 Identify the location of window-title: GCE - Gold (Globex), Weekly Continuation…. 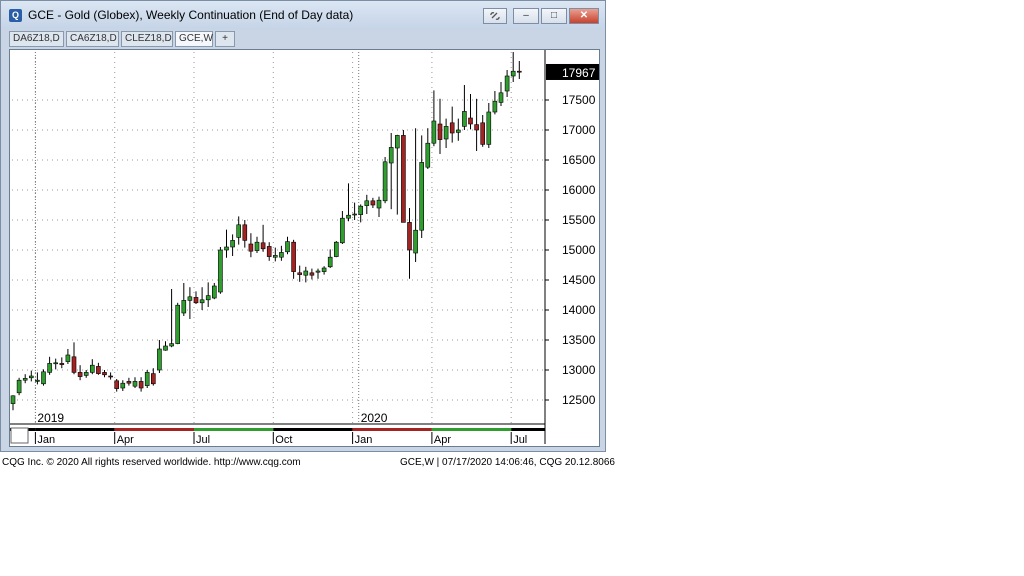
(191, 15).